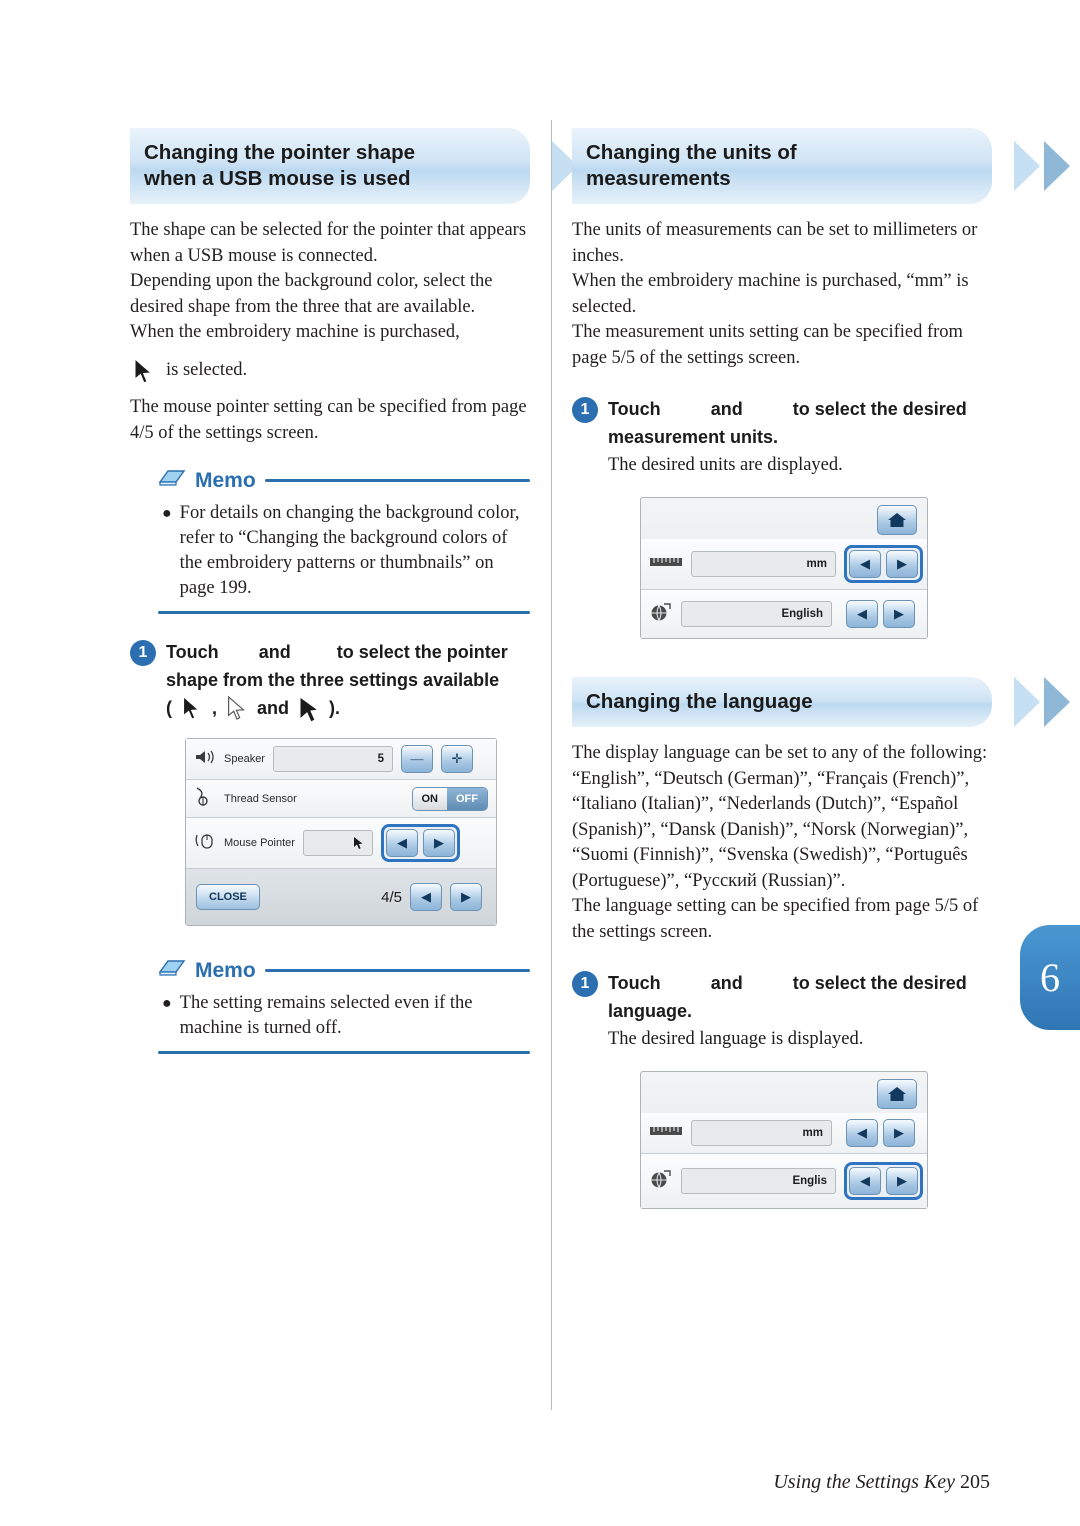  I want to click on memo-header-2: Memo, so click(344, 970).